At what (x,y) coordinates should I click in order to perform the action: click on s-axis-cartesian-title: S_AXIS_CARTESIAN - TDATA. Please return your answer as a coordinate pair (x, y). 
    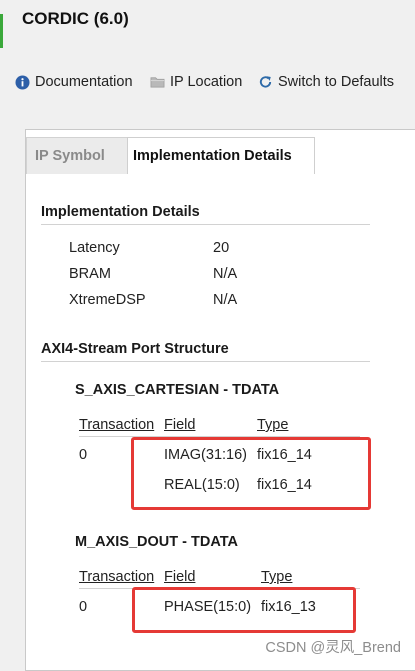
    Looking at the image, I should click on (177, 390).